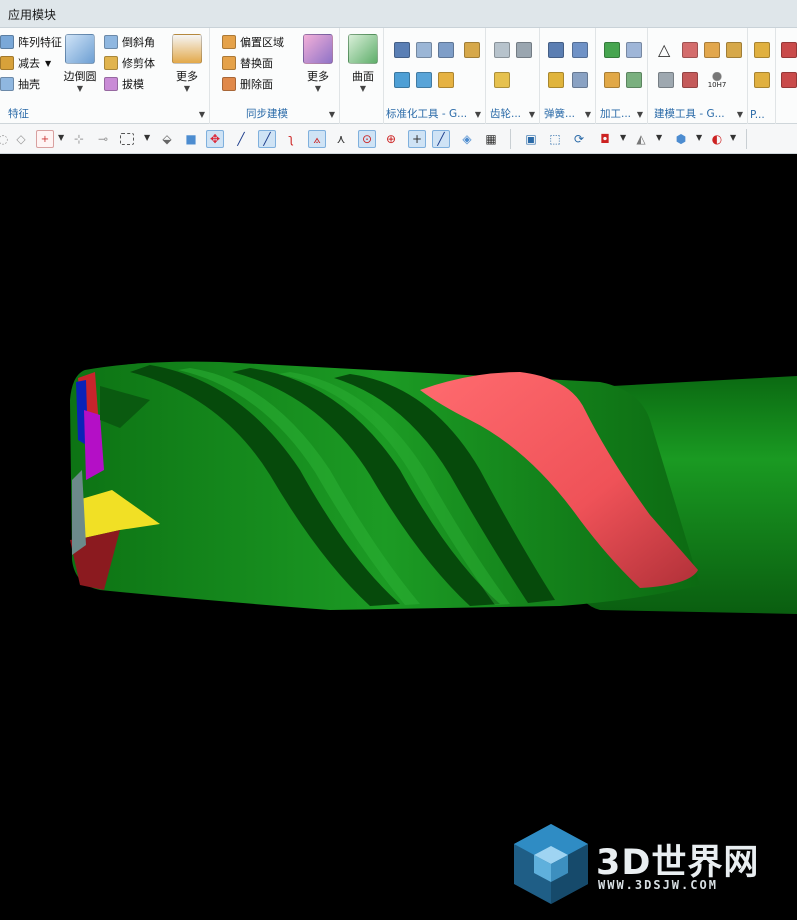 The height and width of the screenshot is (920, 797). Describe the element at coordinates (789, 50) in the screenshot. I see `overflow-tool-1-icon` at that location.